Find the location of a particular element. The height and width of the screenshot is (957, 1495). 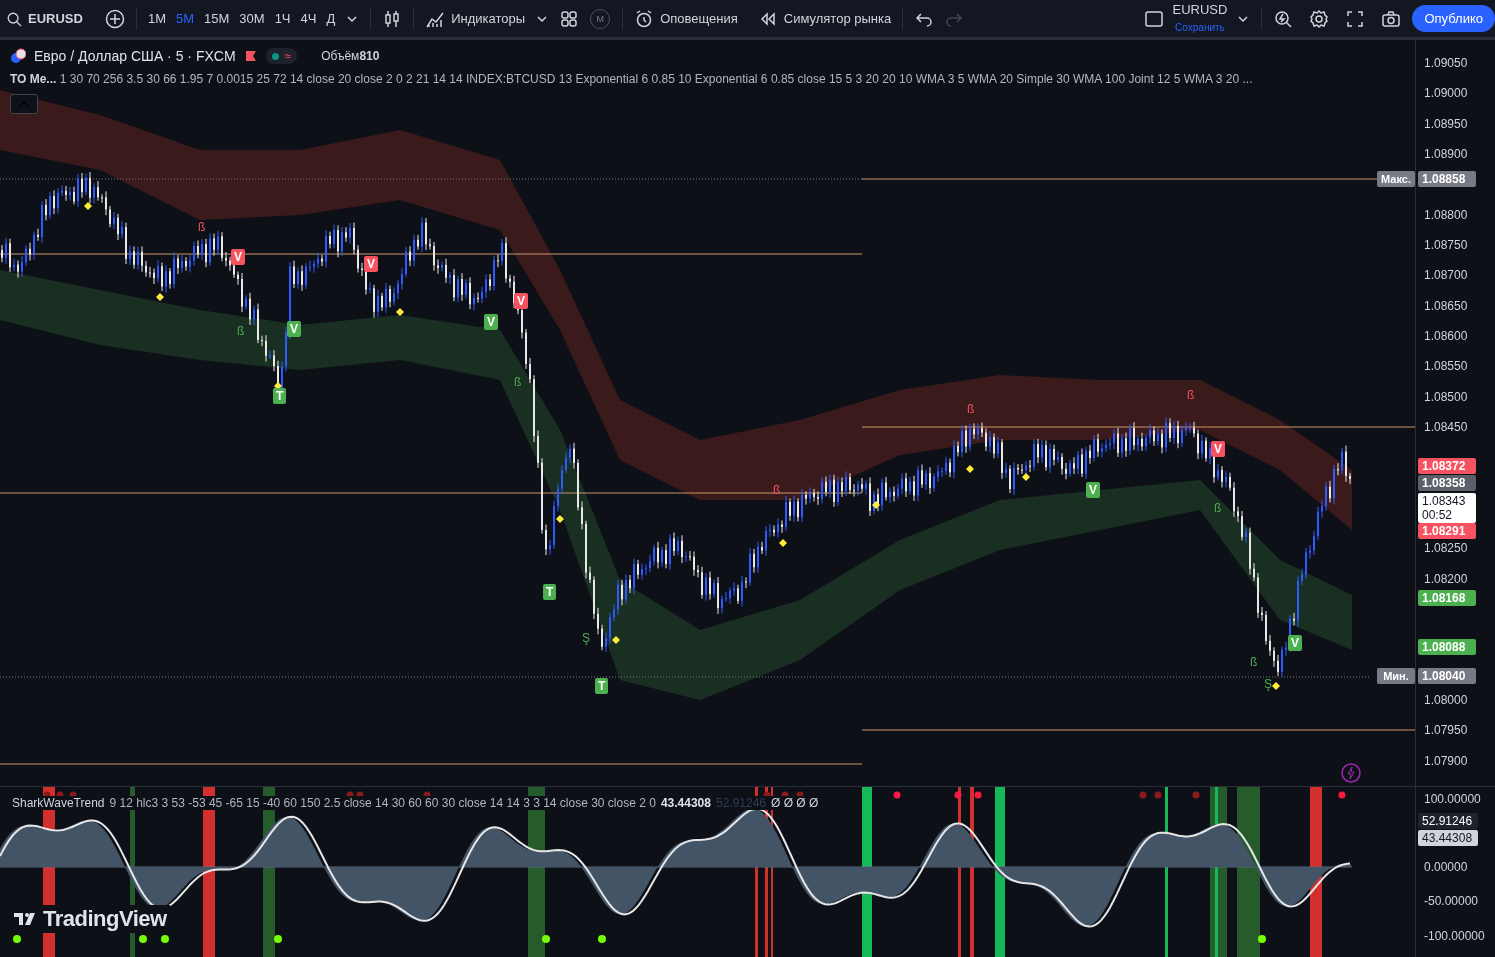

price-tick: 1.08750 is located at coordinates (1446, 244).